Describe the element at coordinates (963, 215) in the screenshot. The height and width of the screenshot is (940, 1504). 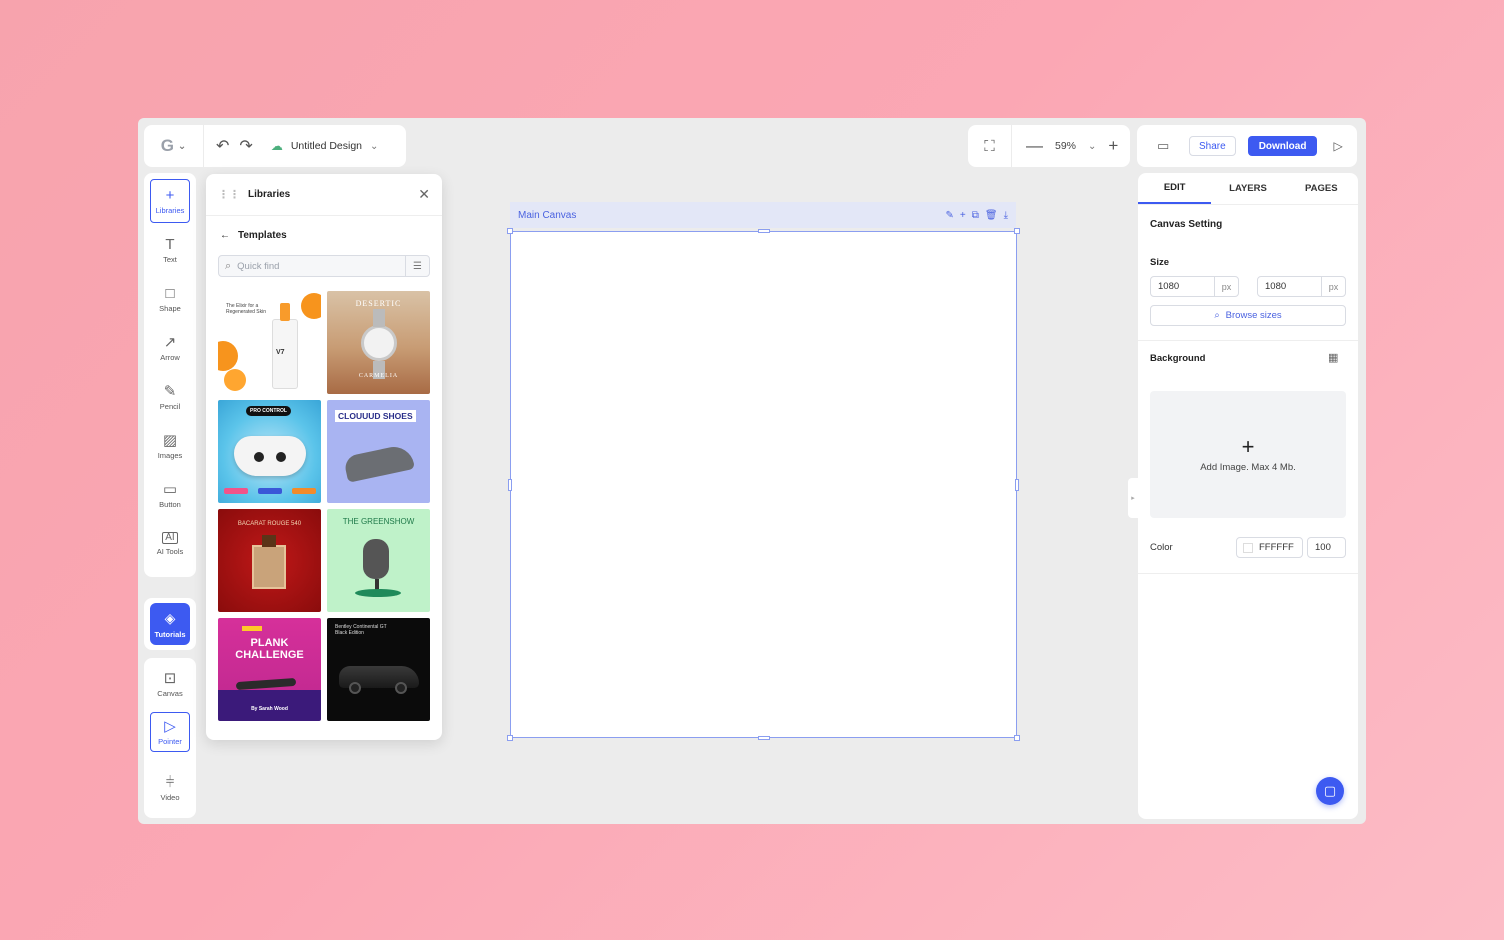
I see `add-icon: +` at that location.